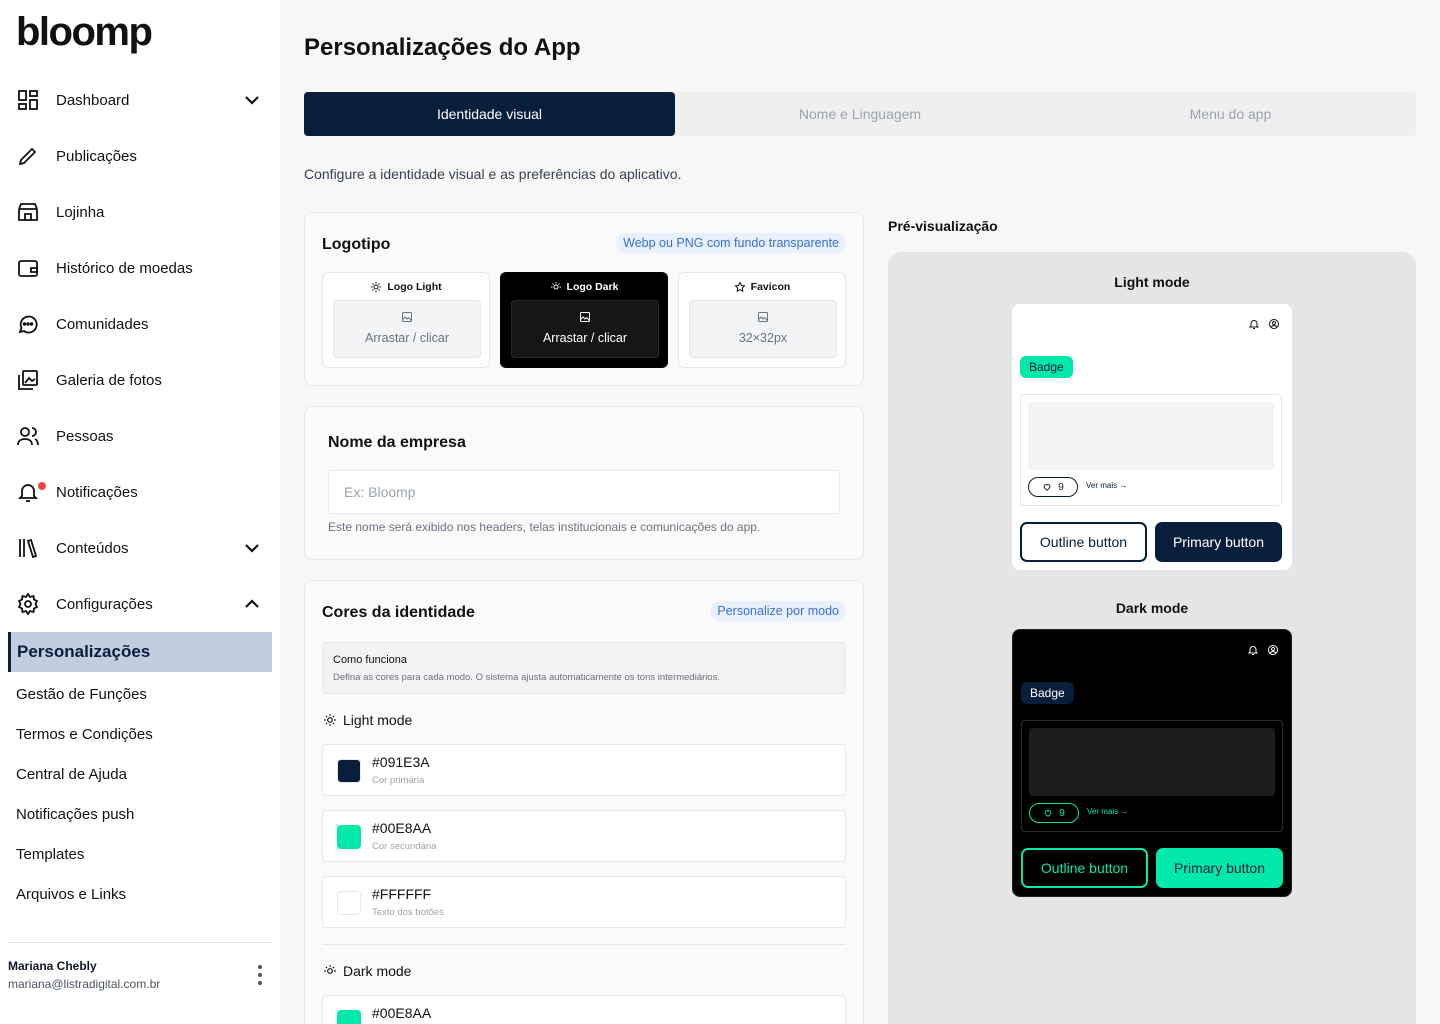 The image size is (1440, 1024). Describe the element at coordinates (1047, 693) in the screenshot. I see `preview-badge: Badge` at that location.